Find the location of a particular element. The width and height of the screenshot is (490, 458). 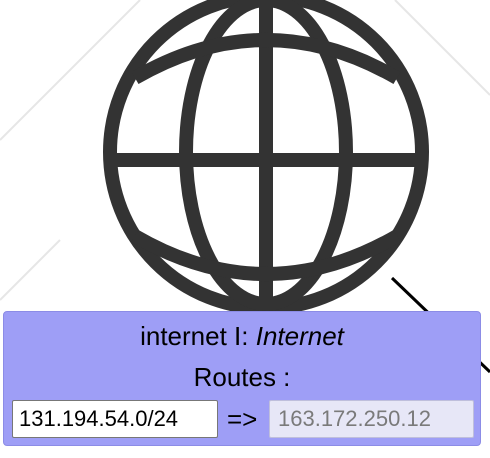

route-gateway-input is located at coordinates (371, 419).